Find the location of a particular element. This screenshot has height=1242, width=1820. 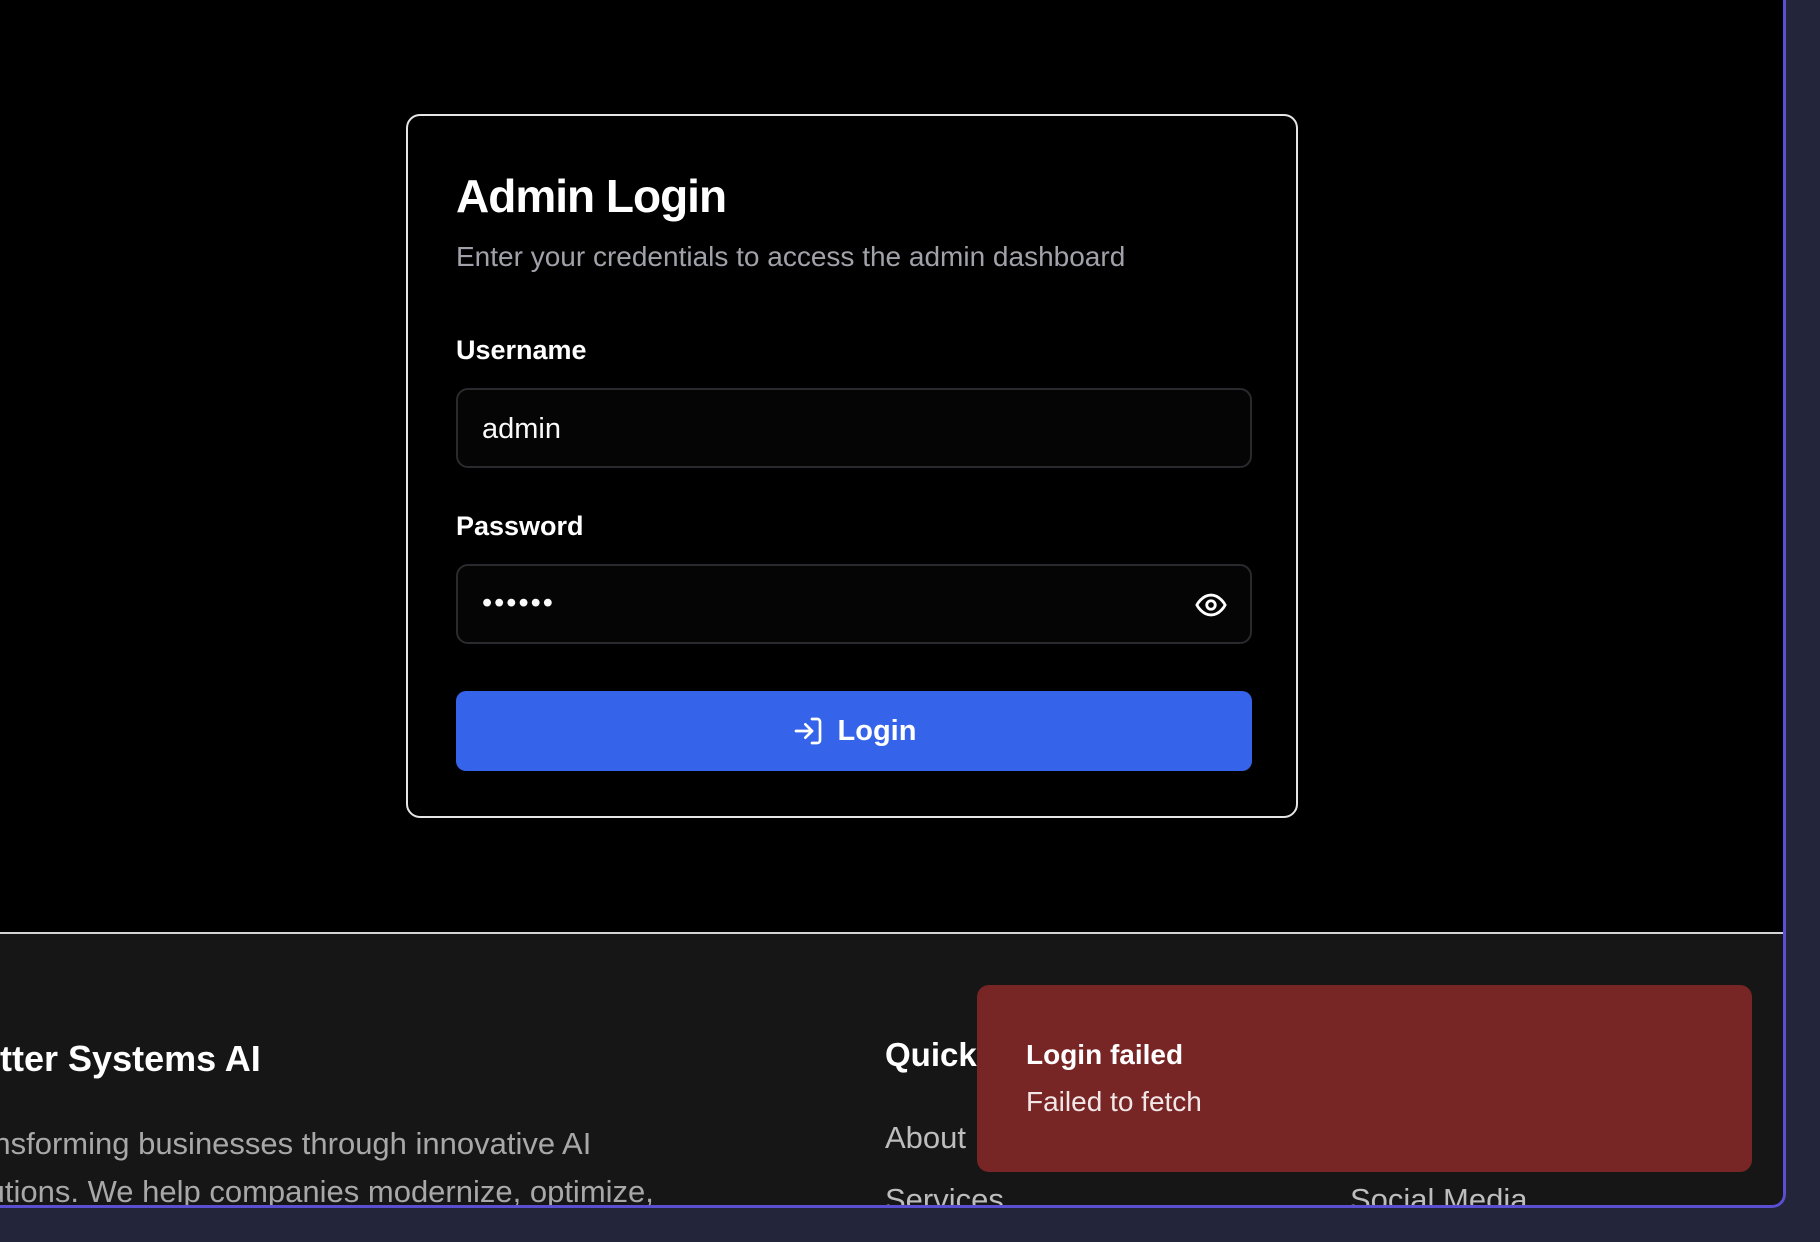

username-label: Username is located at coordinates (521, 350).